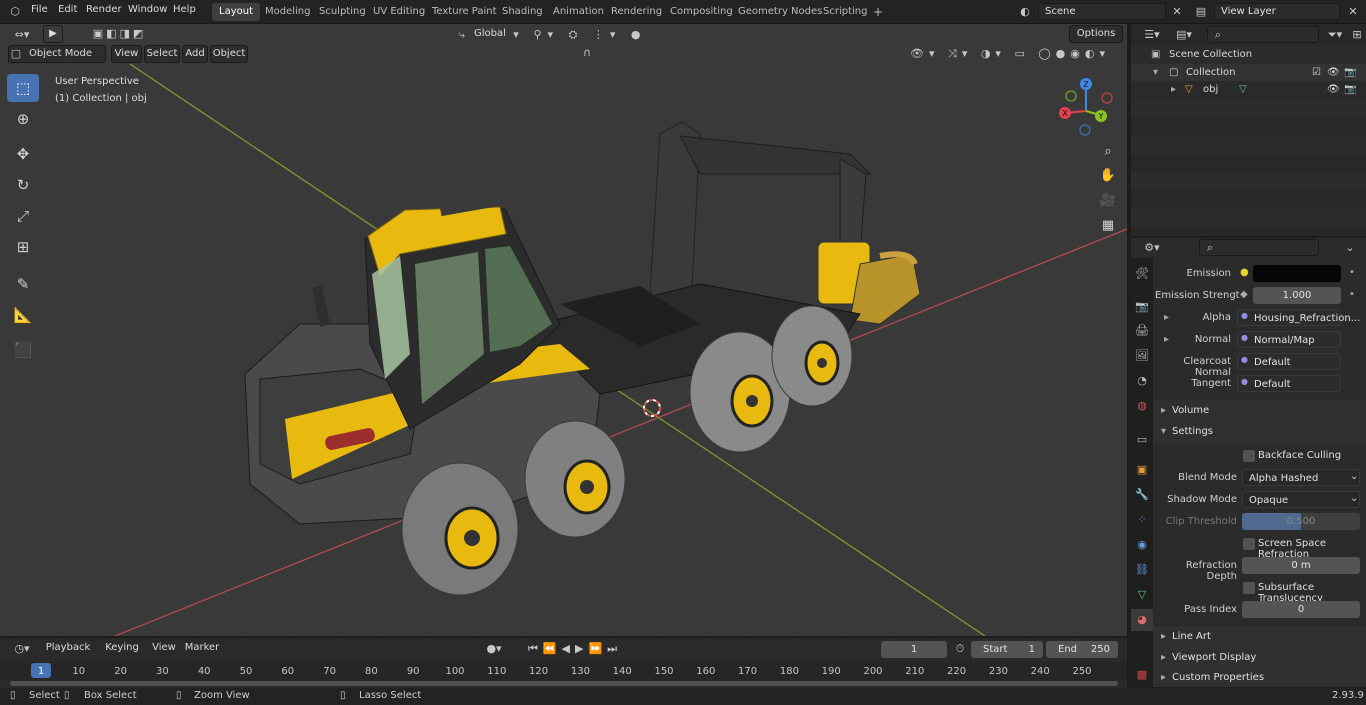 The width and height of the screenshot is (1366, 705). I want to click on select-tool-icon: ▶, so click(53, 34).